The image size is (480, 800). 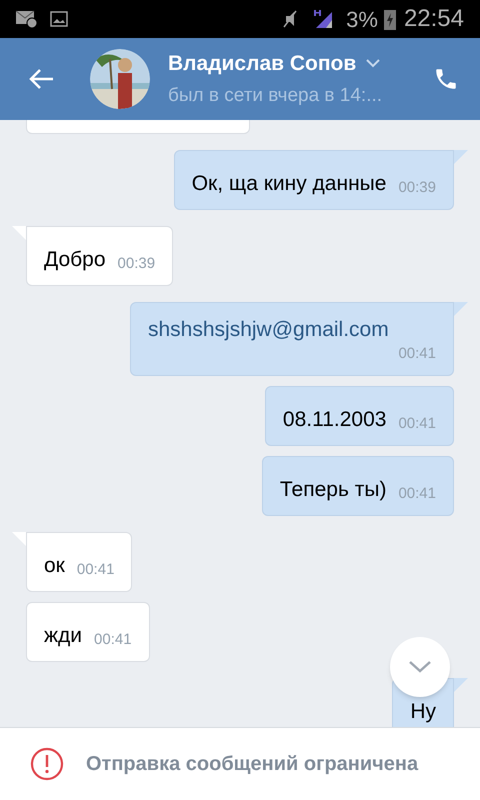 I want to click on email-link: shshshsjshjw@gmail.com, so click(x=268, y=330).